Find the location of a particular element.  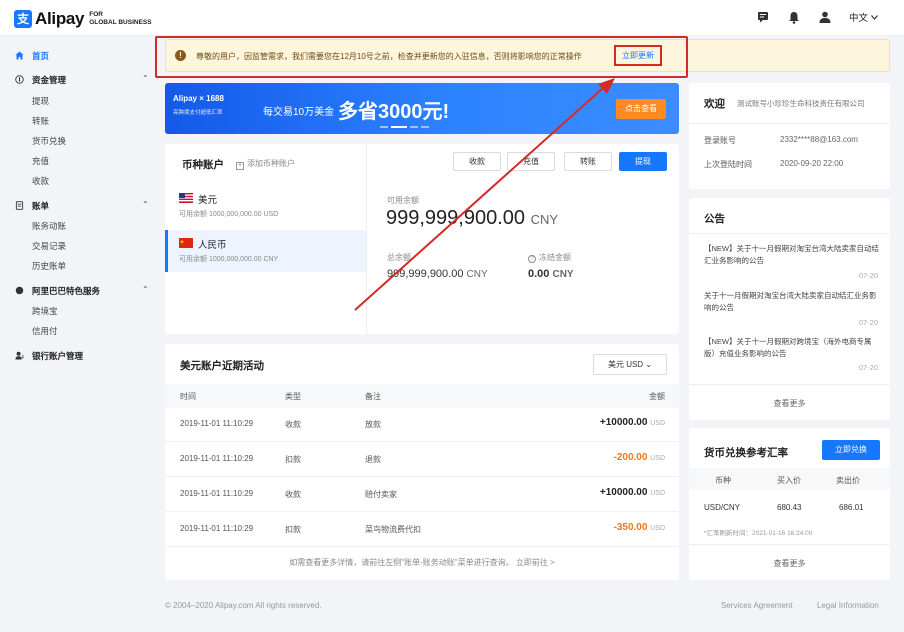

sidebar-item-bank-accounts: 银行账户管理 is located at coordinates (49, 356).